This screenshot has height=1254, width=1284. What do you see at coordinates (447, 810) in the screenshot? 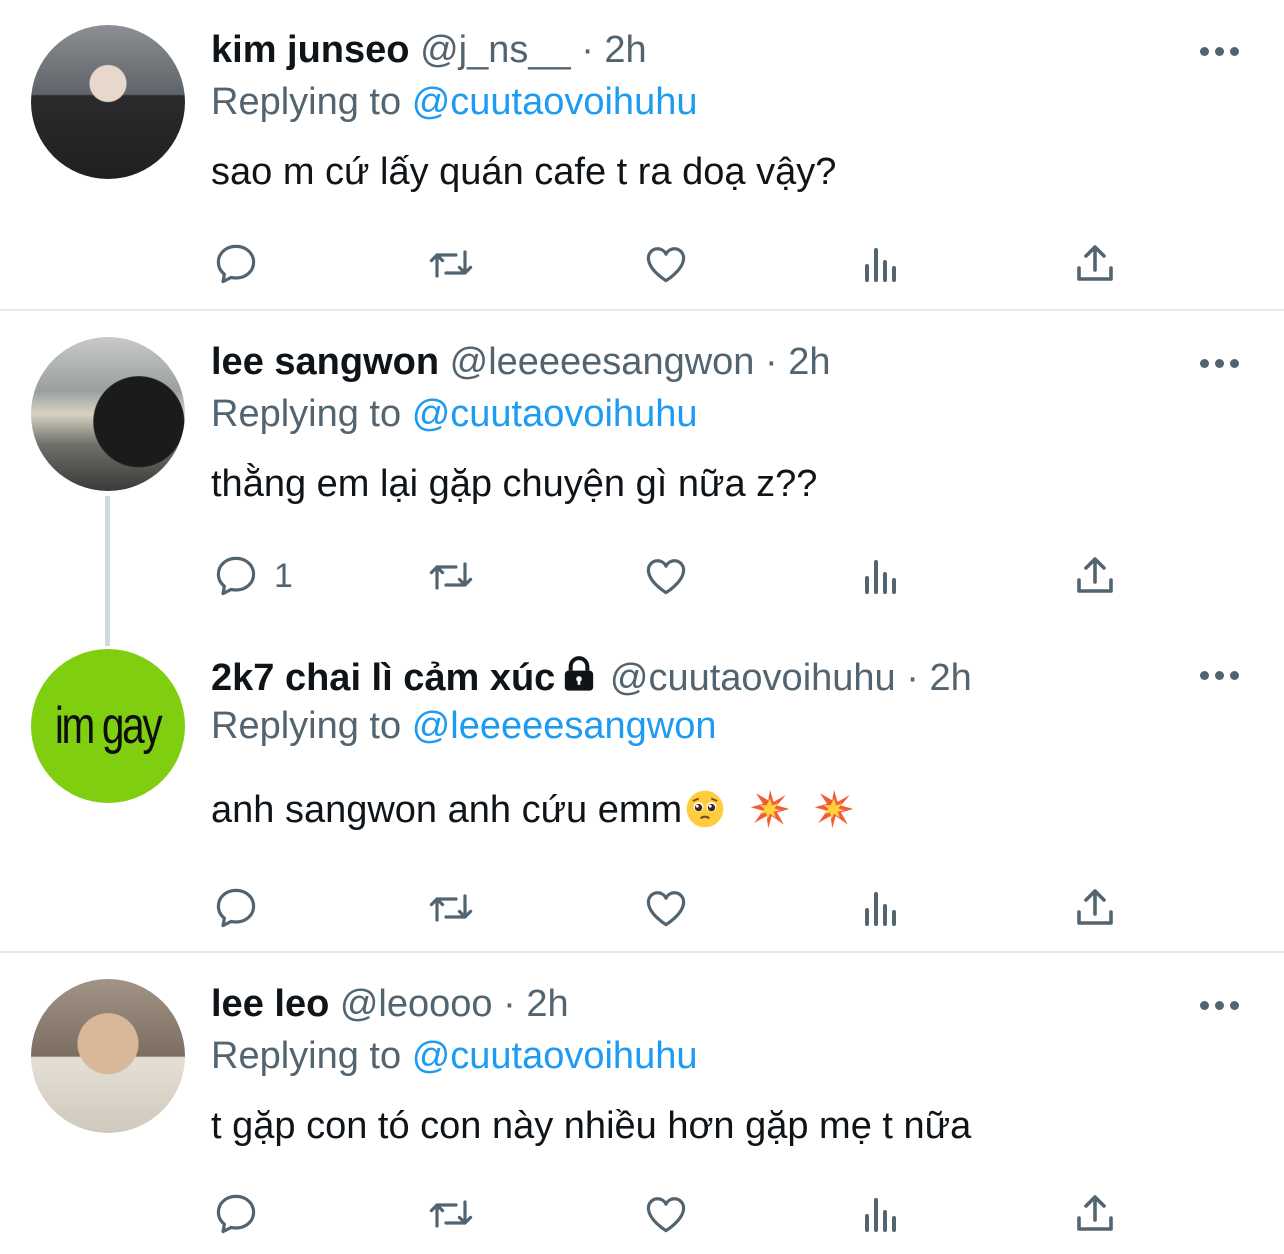
I see `tweet-text: anh sangwon anh cứu emm` at bounding box center [447, 810].